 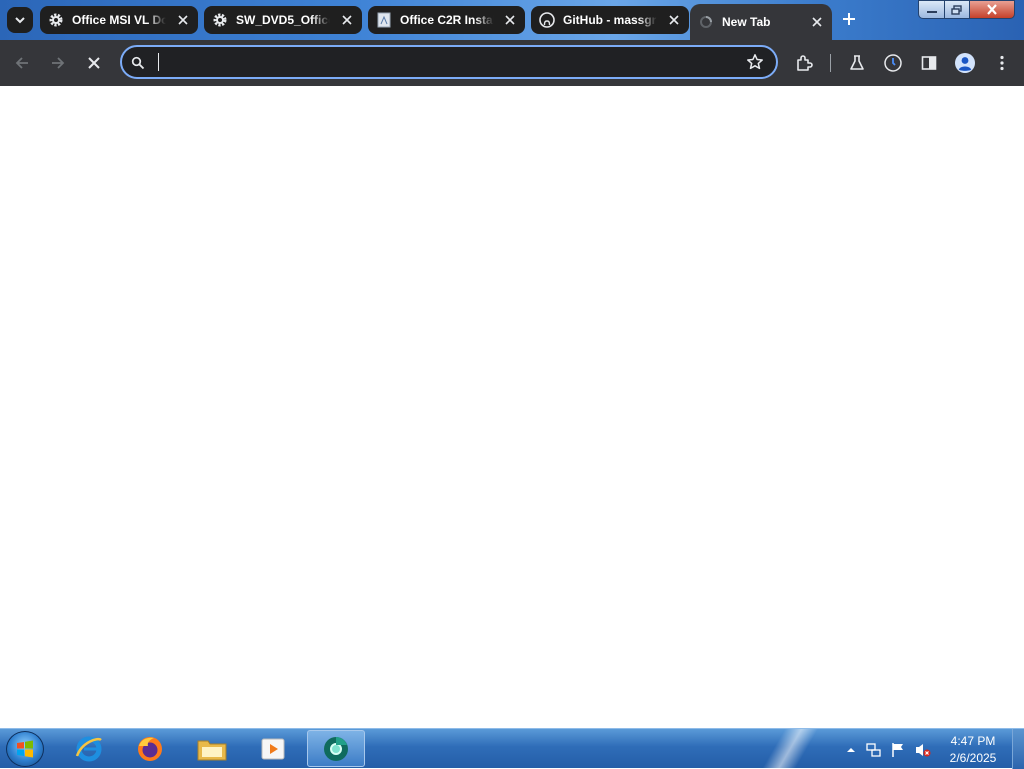 What do you see at coordinates (973, 758) in the screenshot?
I see `clock-date: 2/6/2025` at bounding box center [973, 758].